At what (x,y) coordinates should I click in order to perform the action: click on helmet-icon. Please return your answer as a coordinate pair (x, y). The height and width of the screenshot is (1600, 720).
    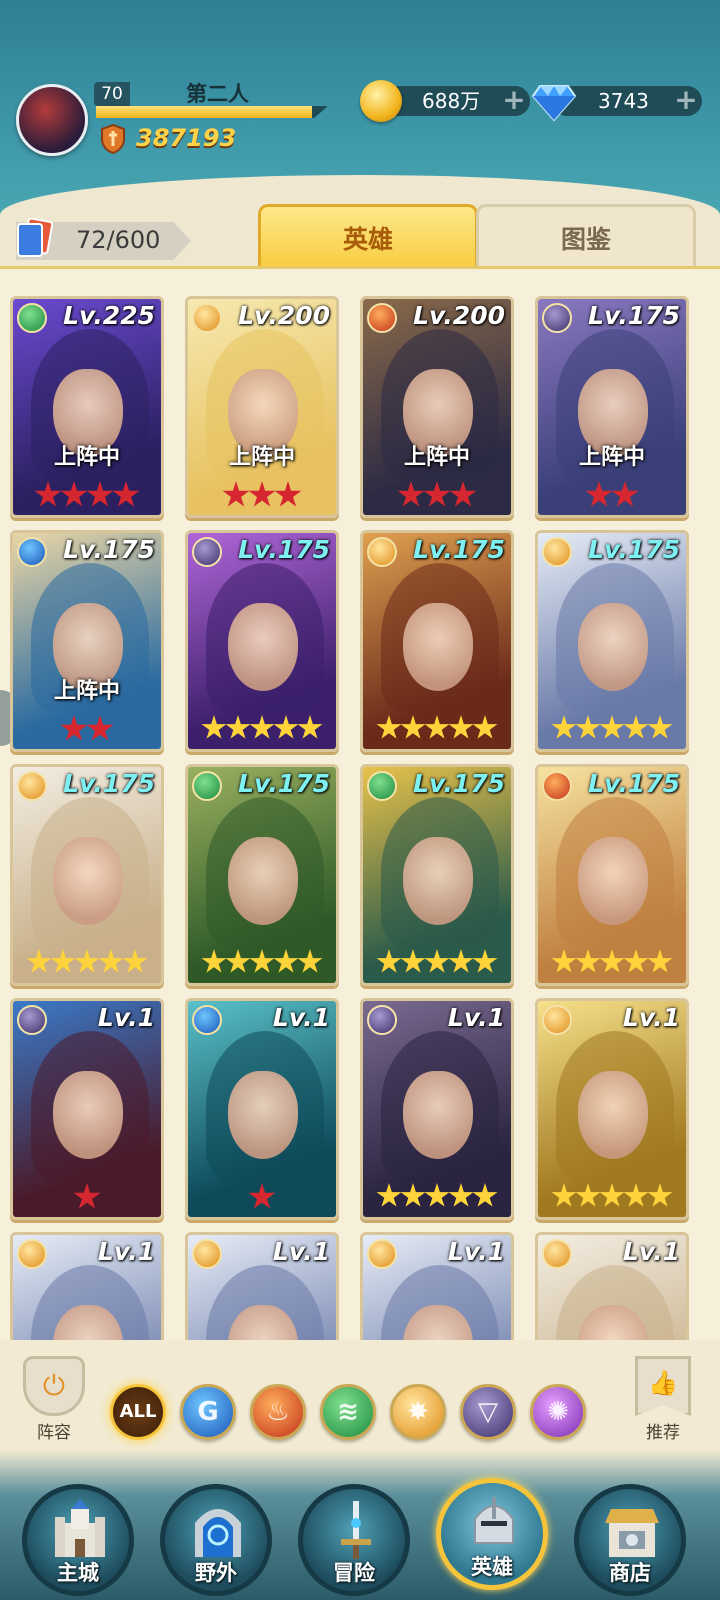
    Looking at the image, I should click on (494, 1524).